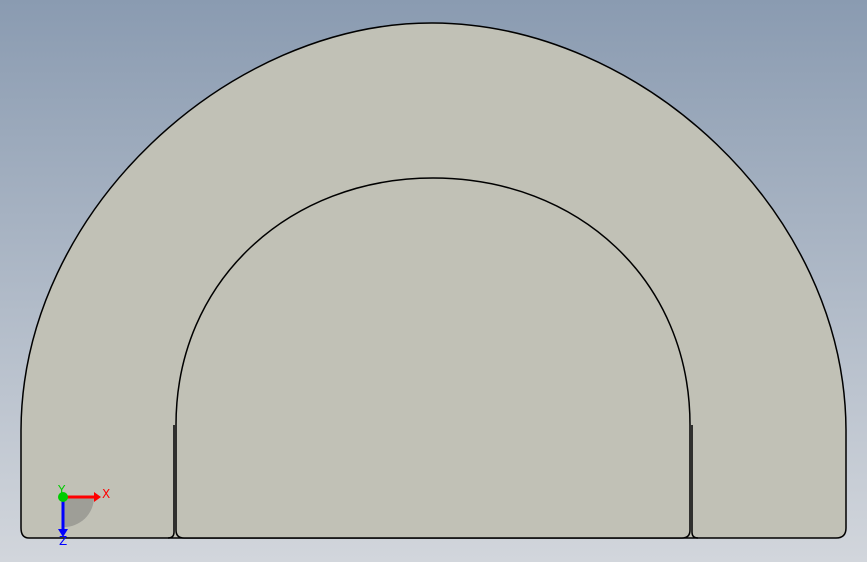  What do you see at coordinates (63, 541) in the screenshot?
I see `z-axis-label: Z` at bounding box center [63, 541].